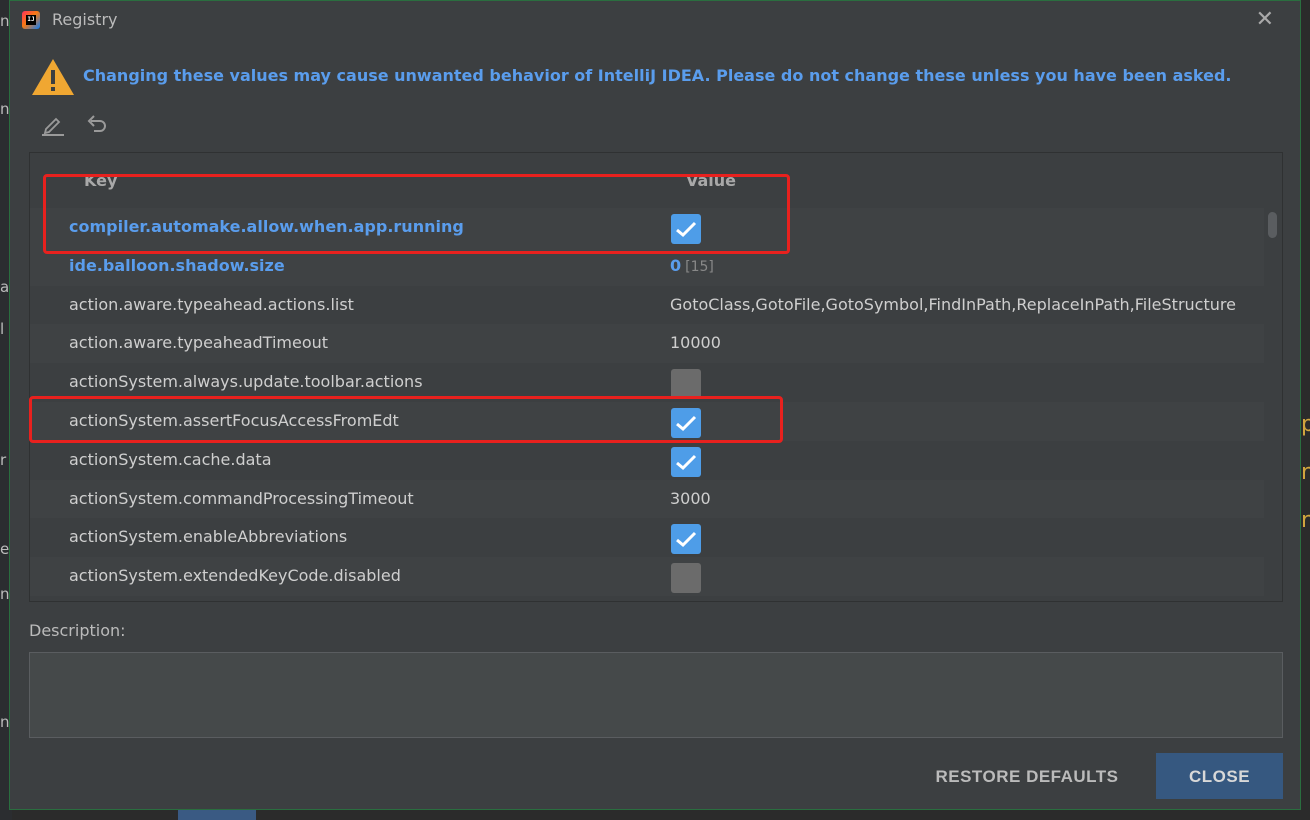 The image size is (1310, 820). Describe the element at coordinates (968, 498) in the screenshot. I see `row-value: 3000` at that location.